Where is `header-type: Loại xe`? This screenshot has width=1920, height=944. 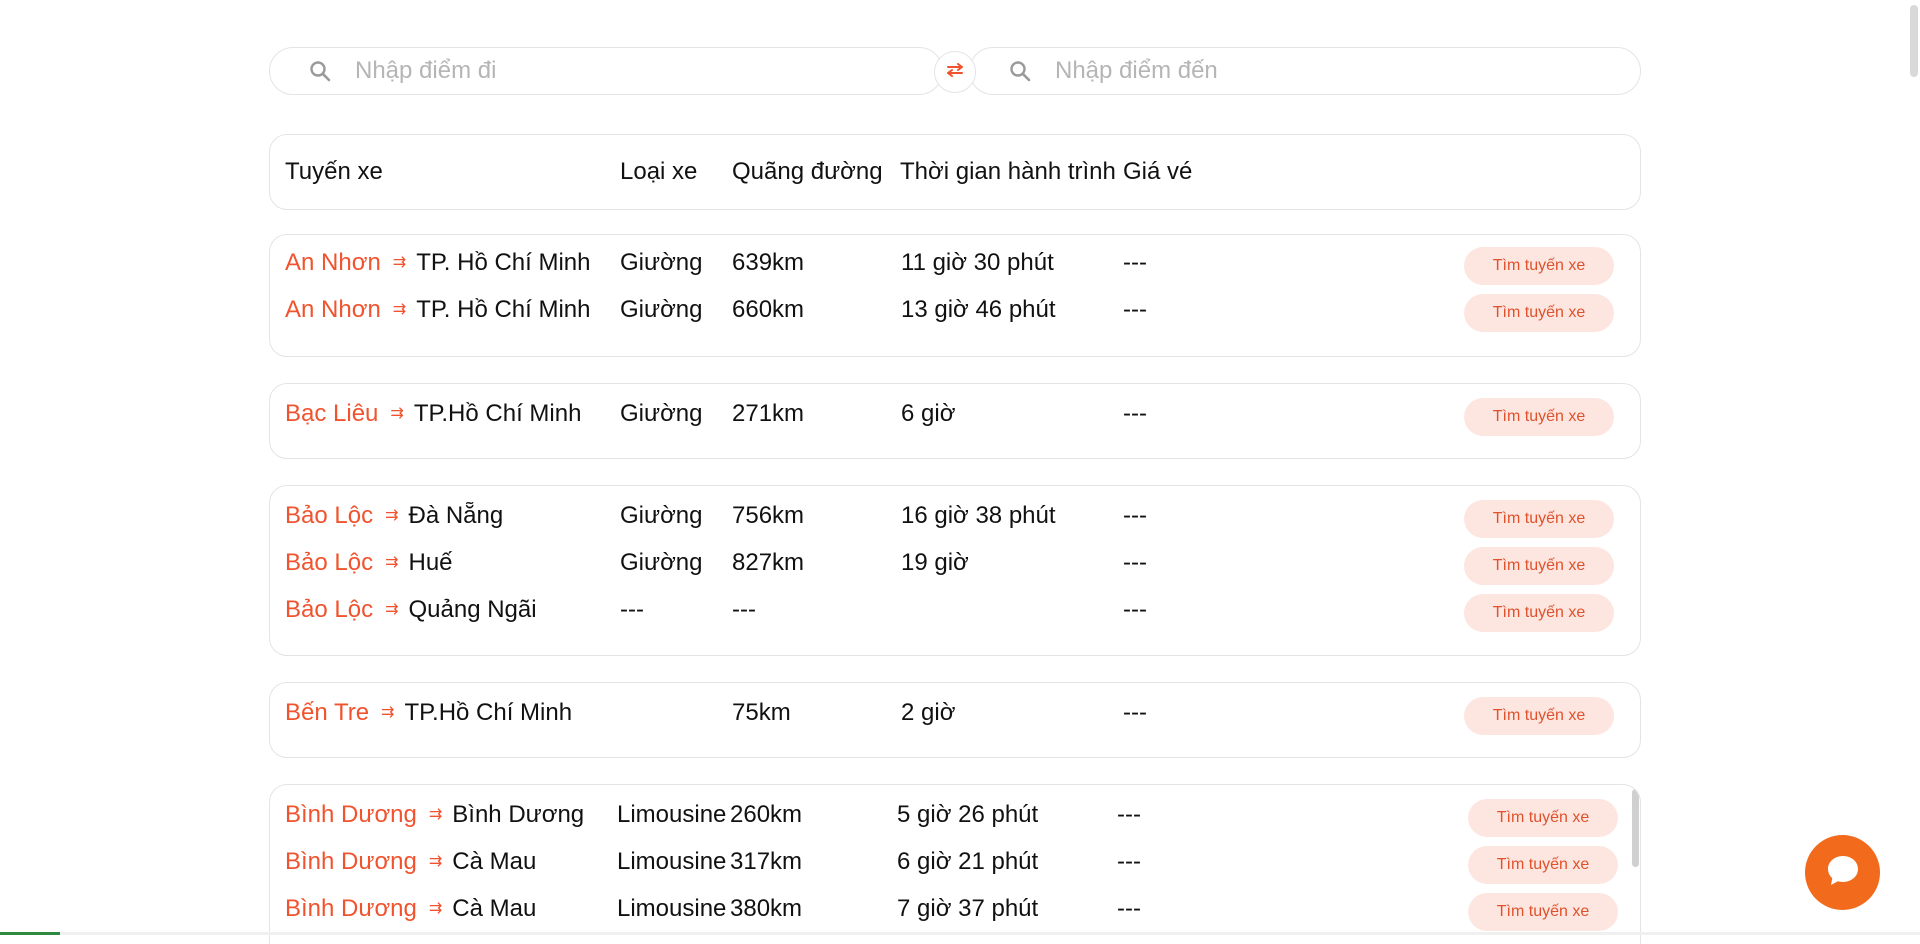 header-type: Loại xe is located at coordinates (659, 171).